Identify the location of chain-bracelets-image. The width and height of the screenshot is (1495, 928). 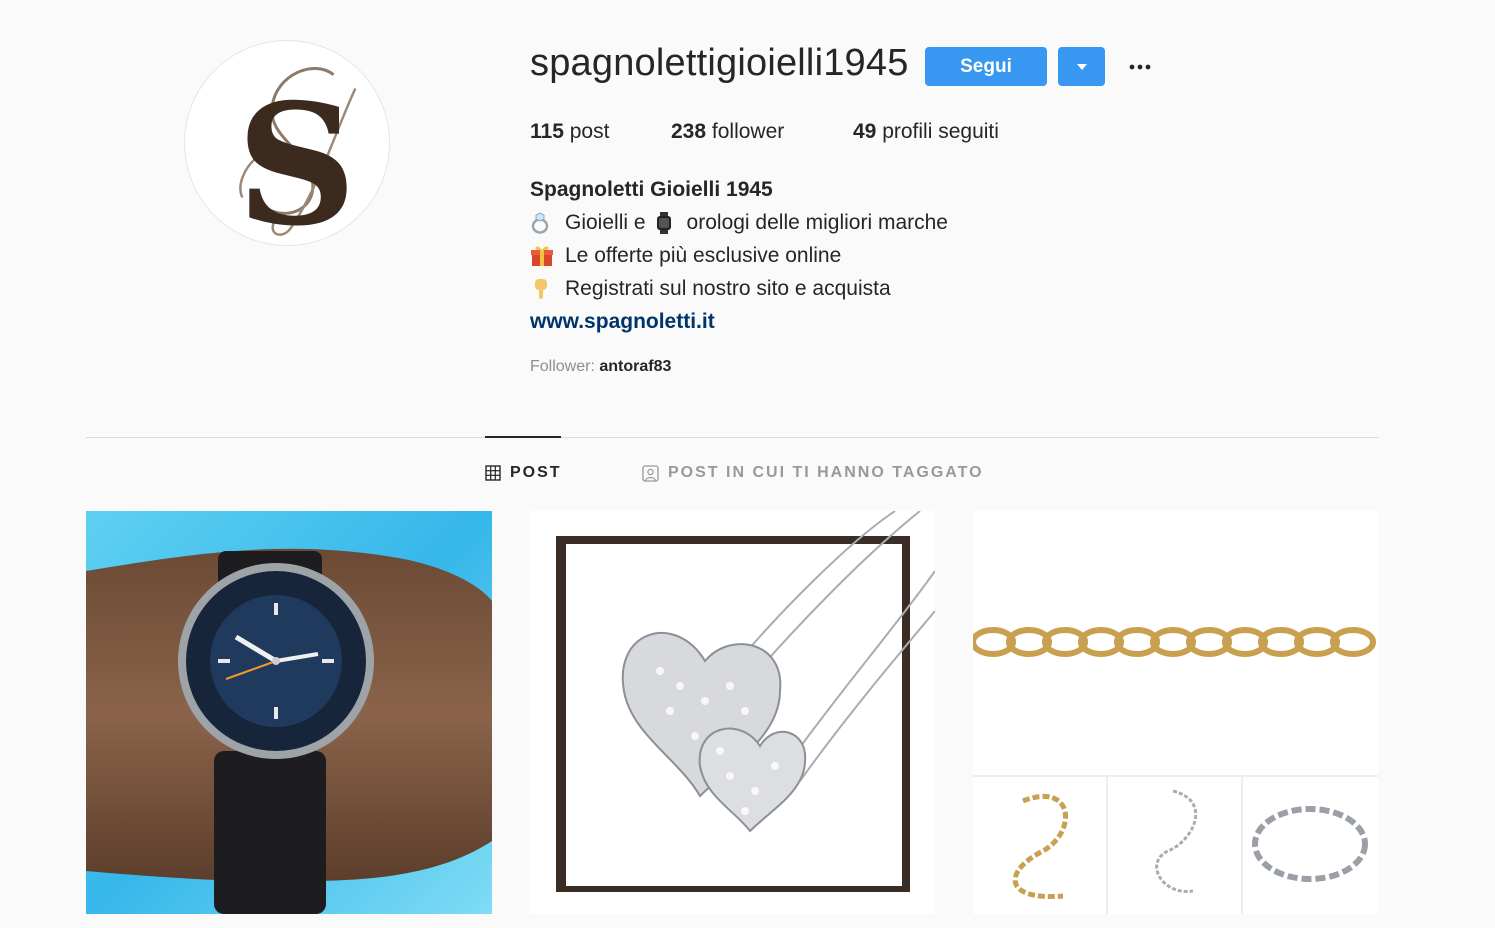
(1175, 712).